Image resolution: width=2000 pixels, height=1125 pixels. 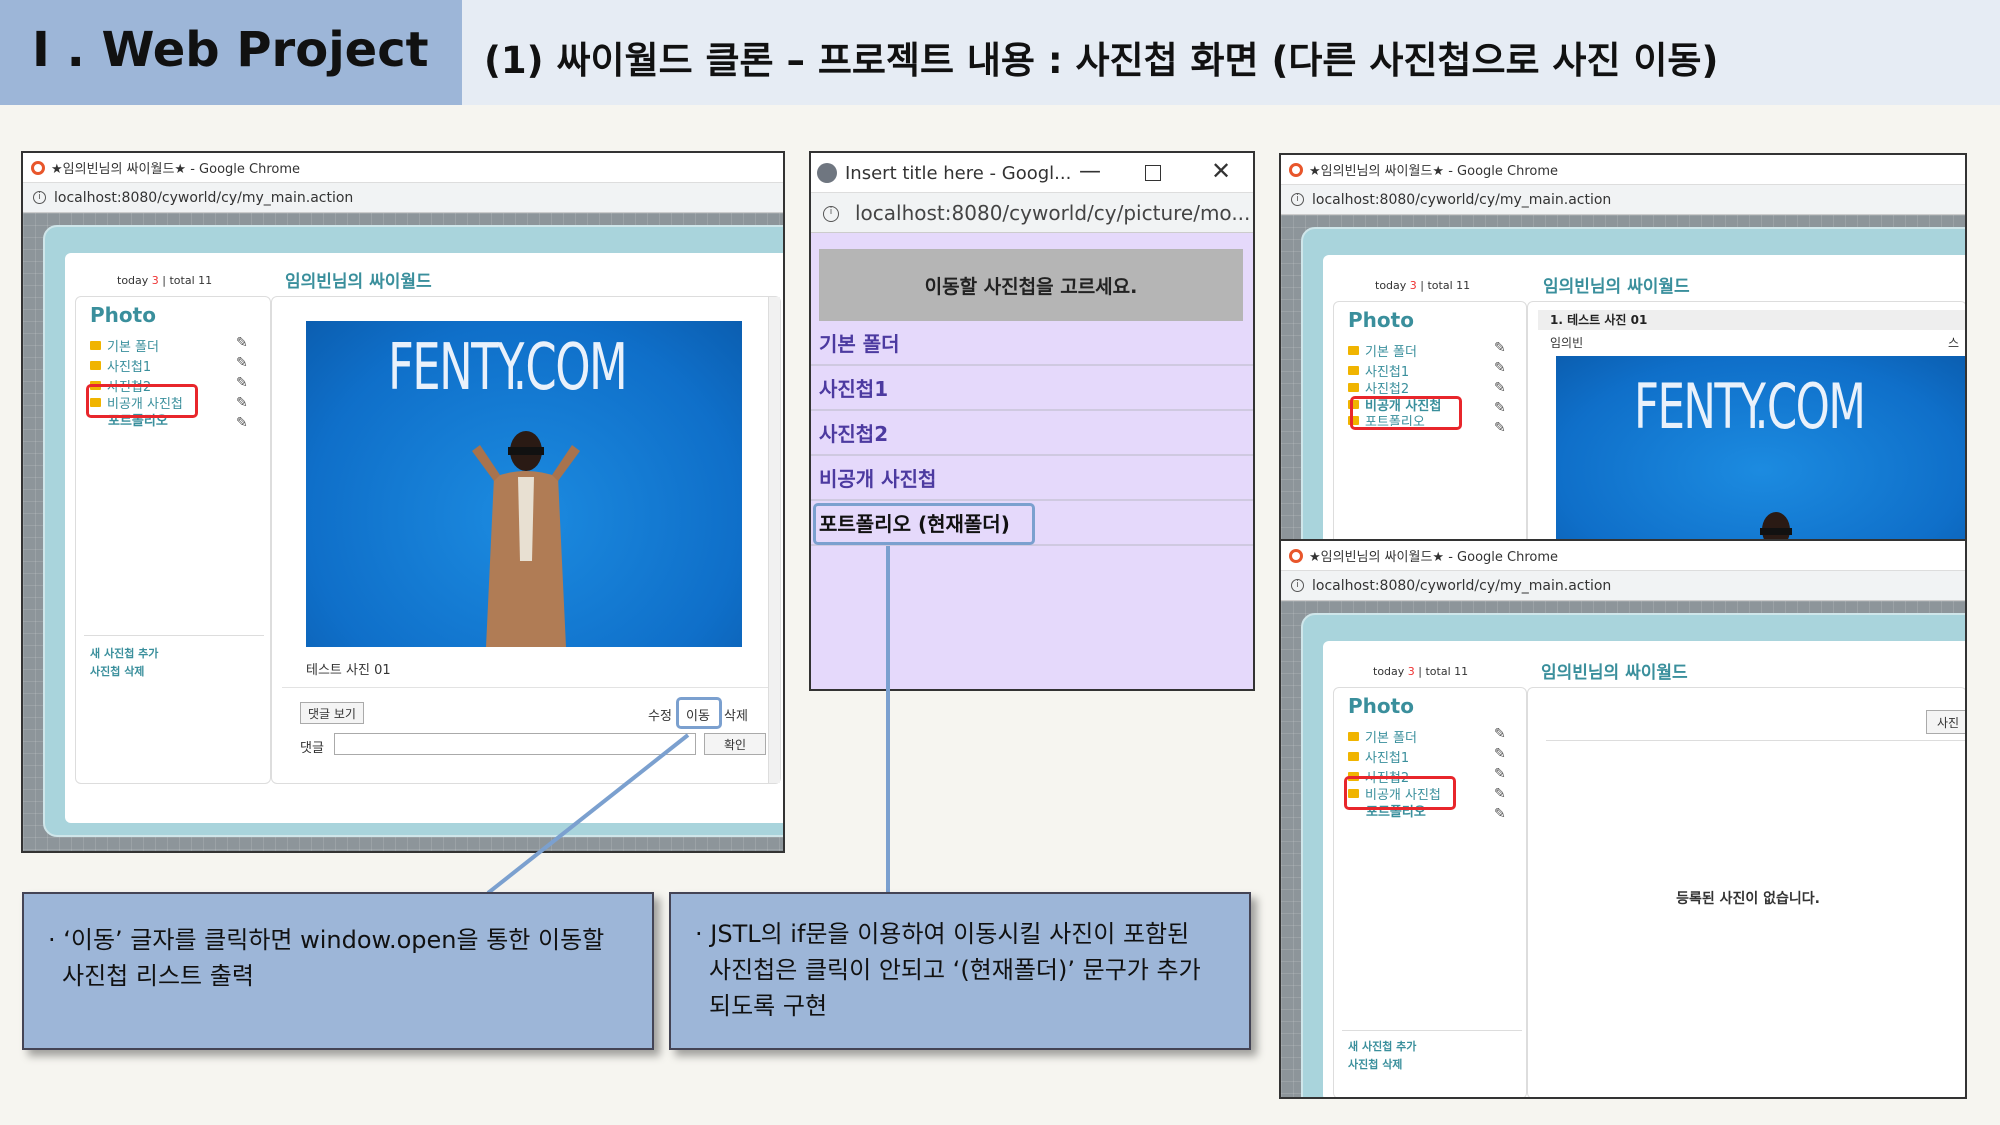 I want to click on callout-text-line: 사진첩은 클릭이 안되고 ‘(현재폴더)’ 문구가 추가, so click(x=955, y=970).